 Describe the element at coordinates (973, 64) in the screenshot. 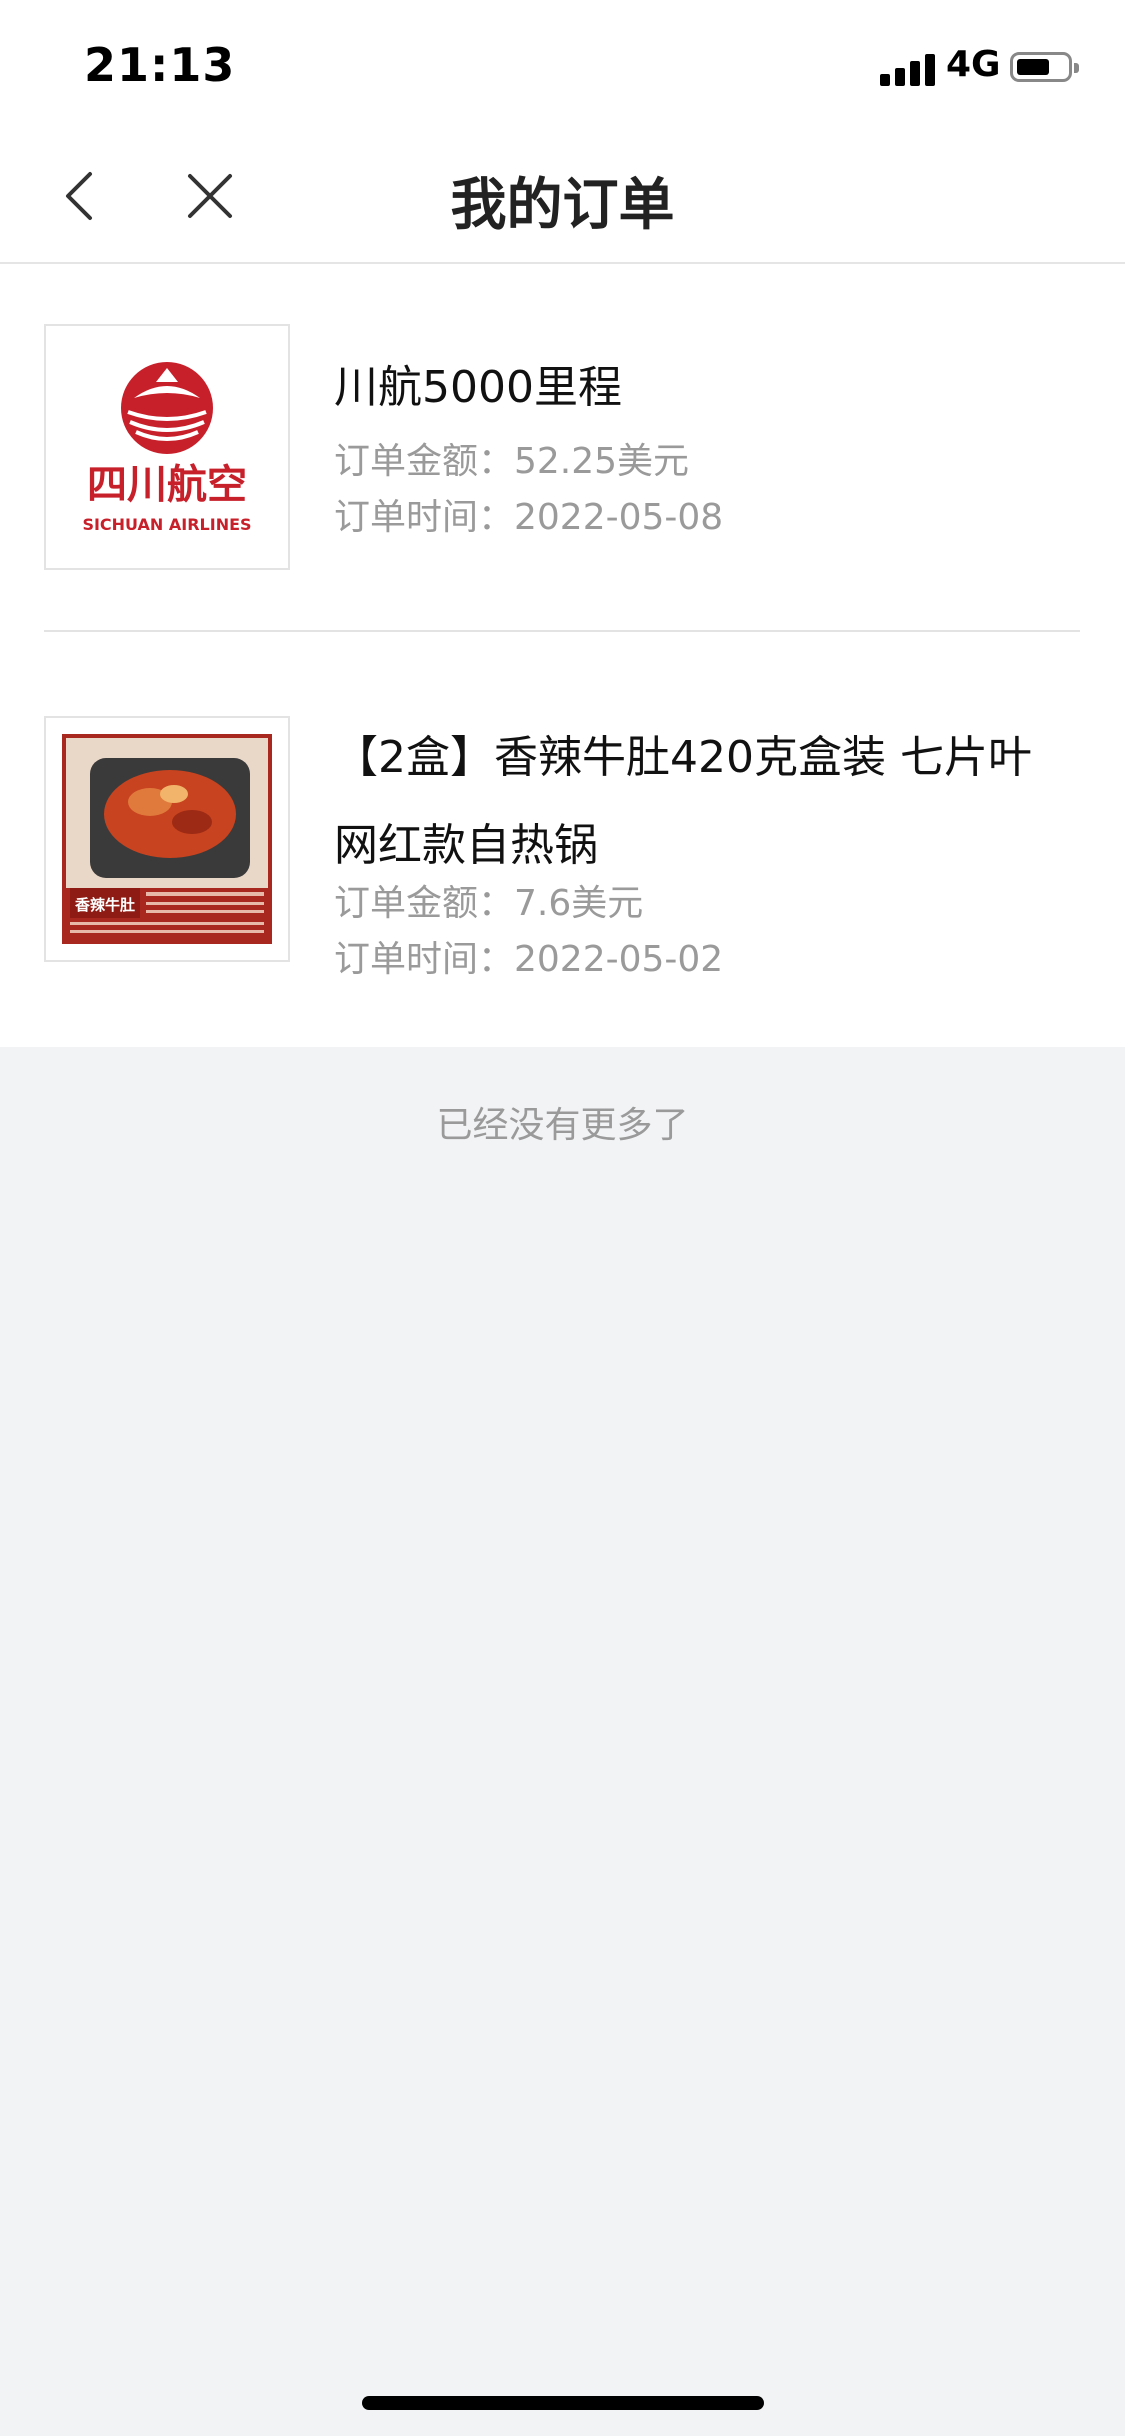

I see `network-type: 4G` at that location.